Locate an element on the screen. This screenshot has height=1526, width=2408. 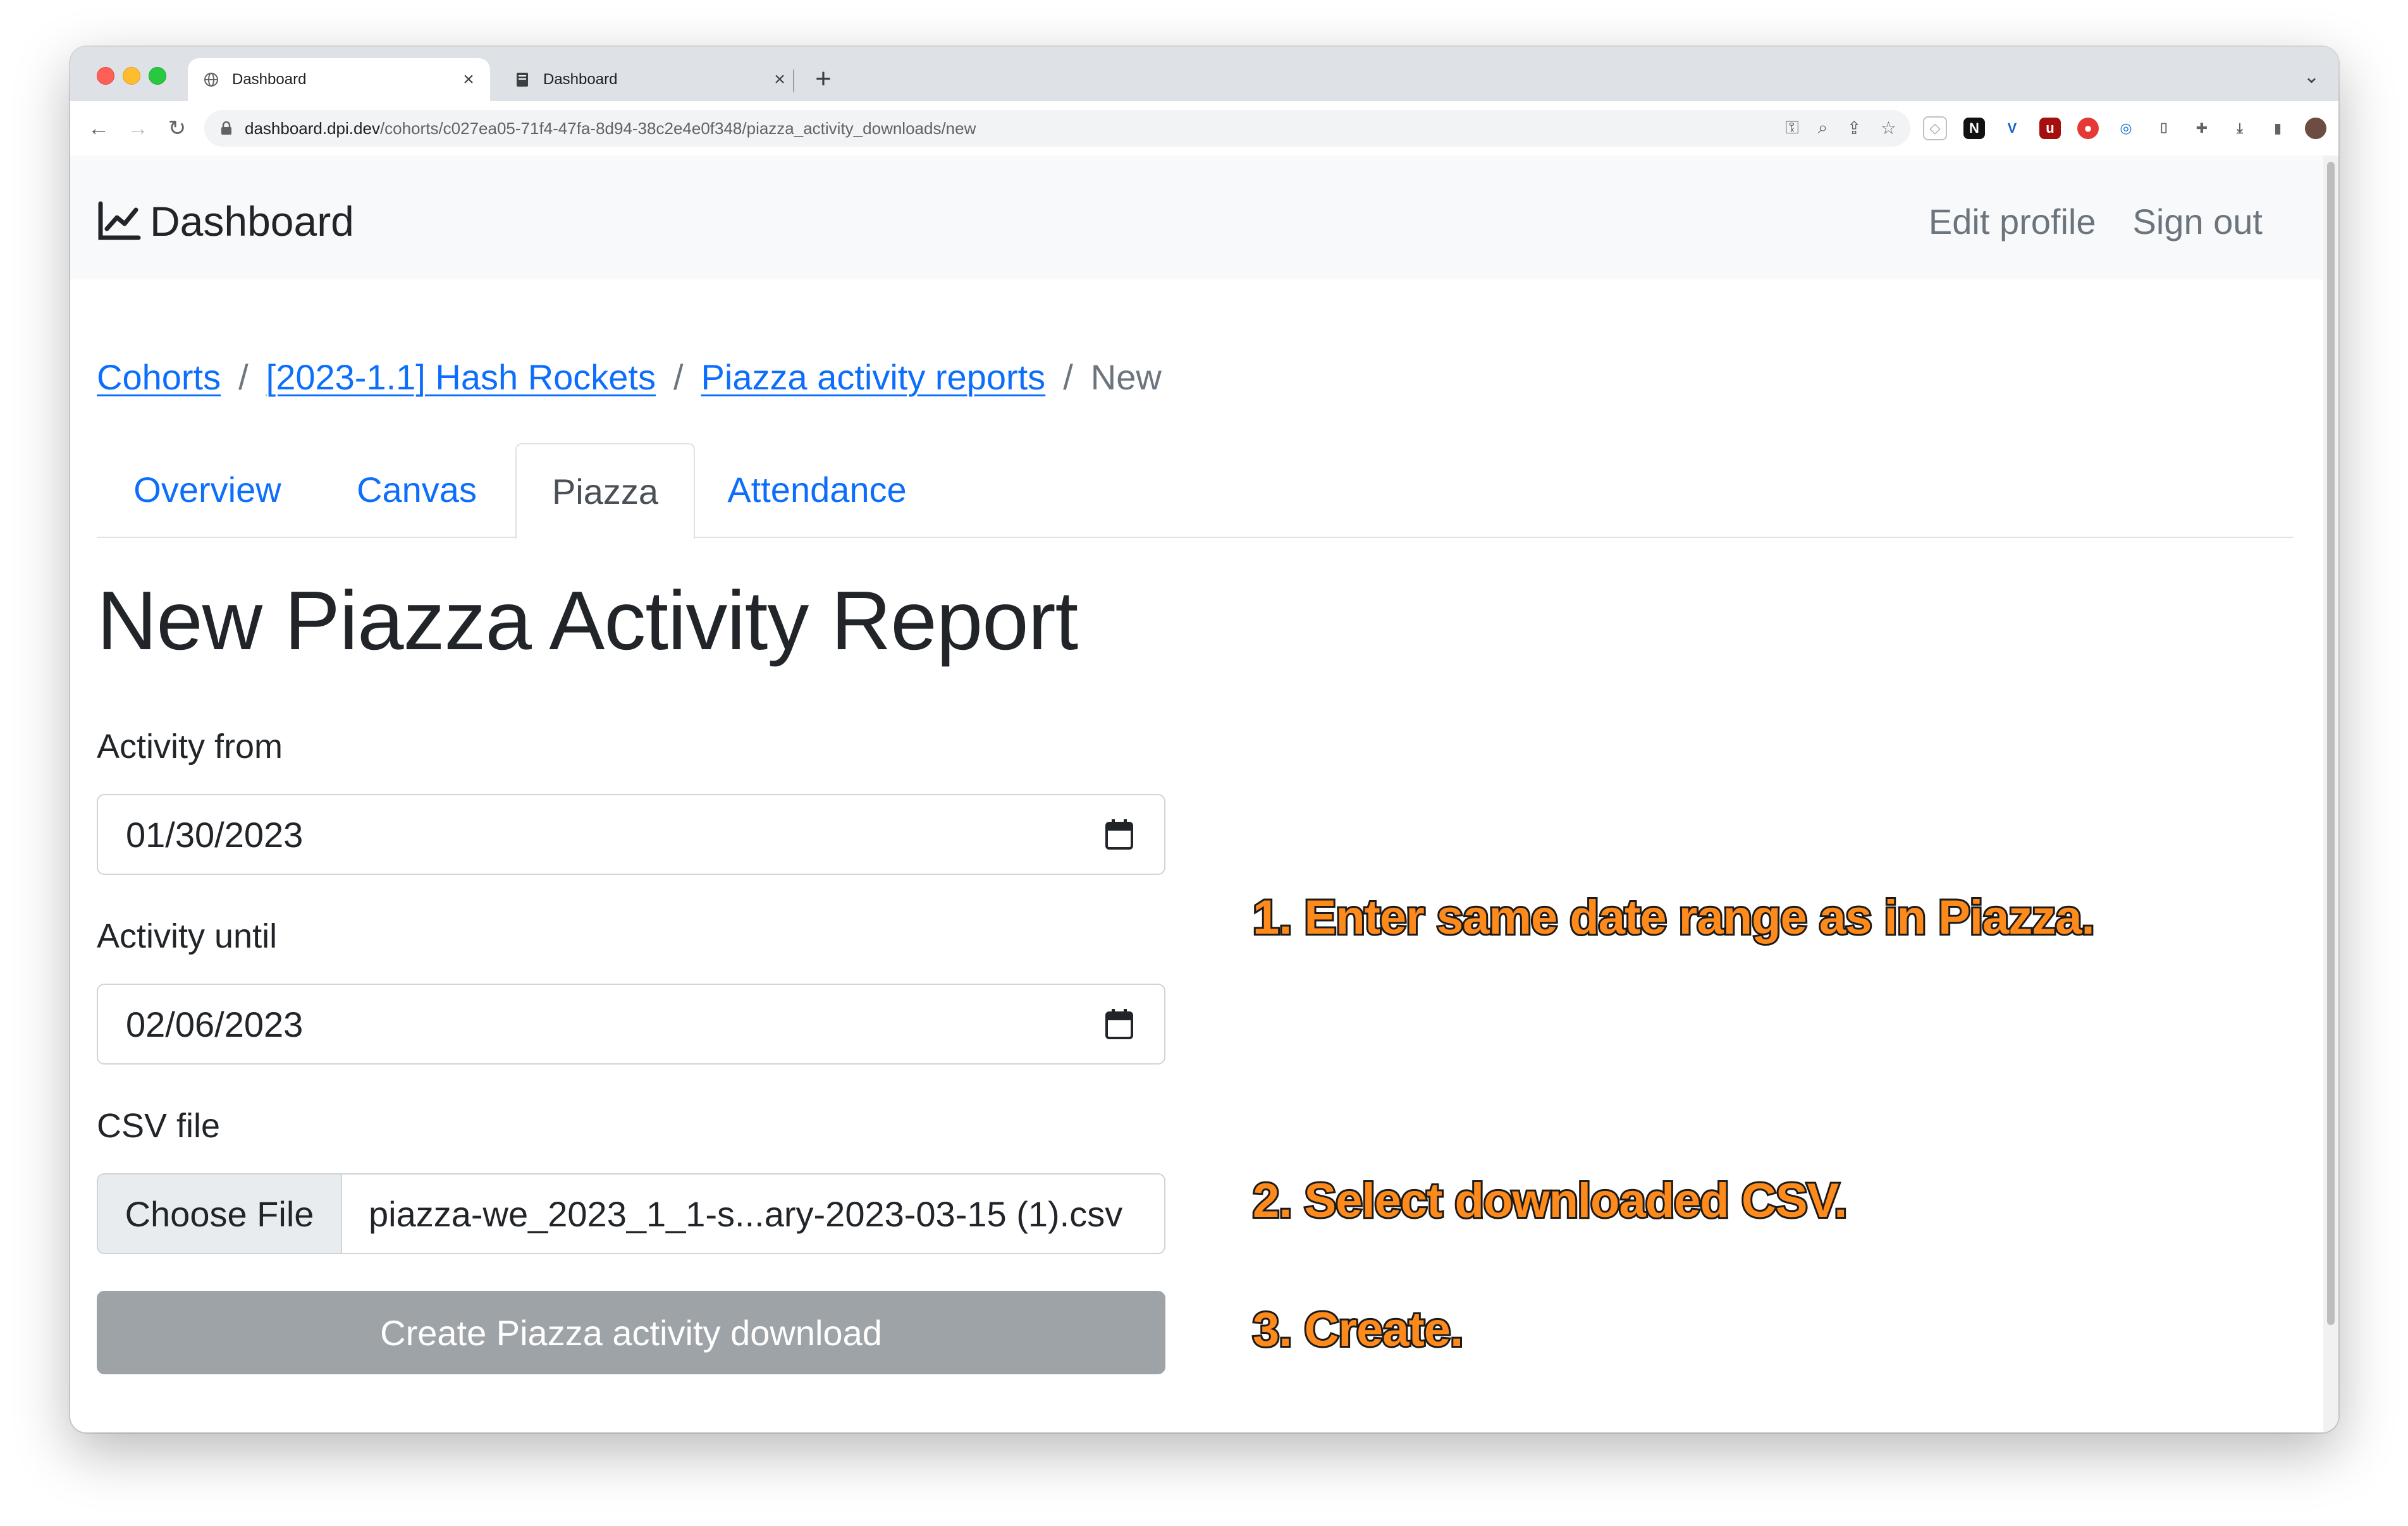
url-host: dashboard.dpi.dev is located at coordinates (312, 128).